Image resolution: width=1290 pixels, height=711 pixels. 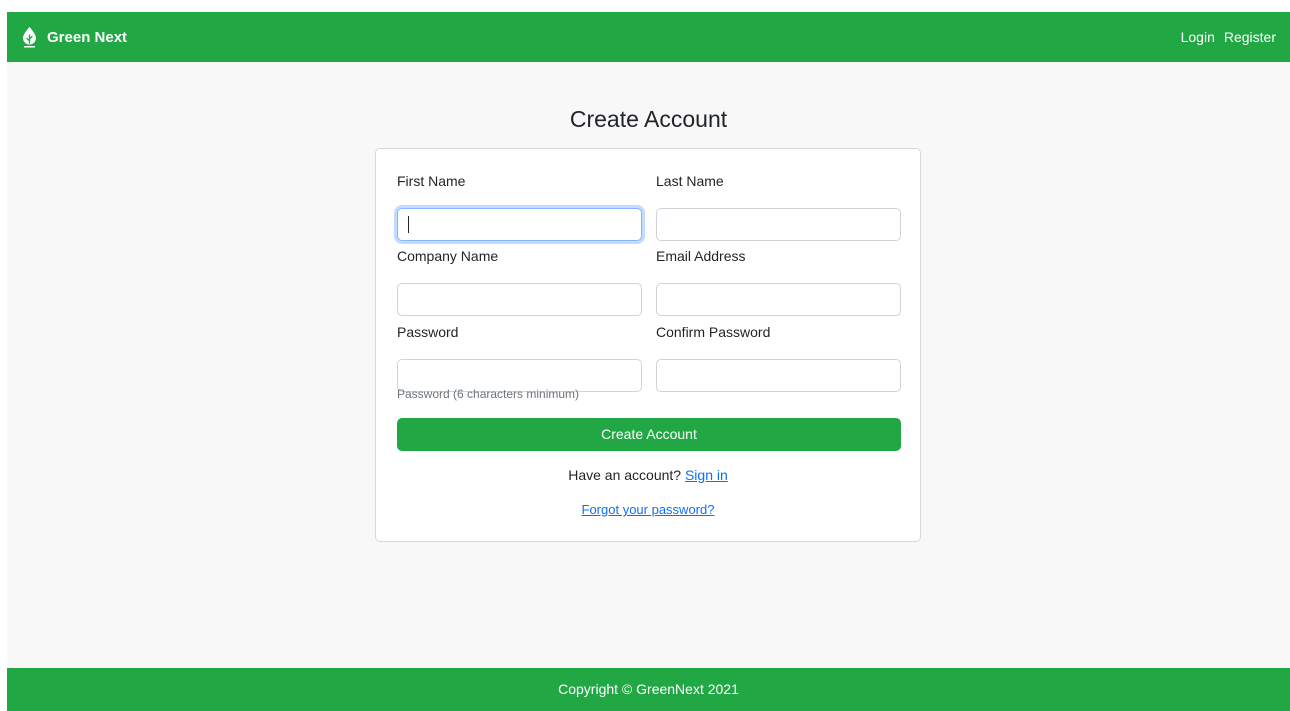 I want to click on password-help-text: Password (6 characters minimum), so click(x=488, y=394).